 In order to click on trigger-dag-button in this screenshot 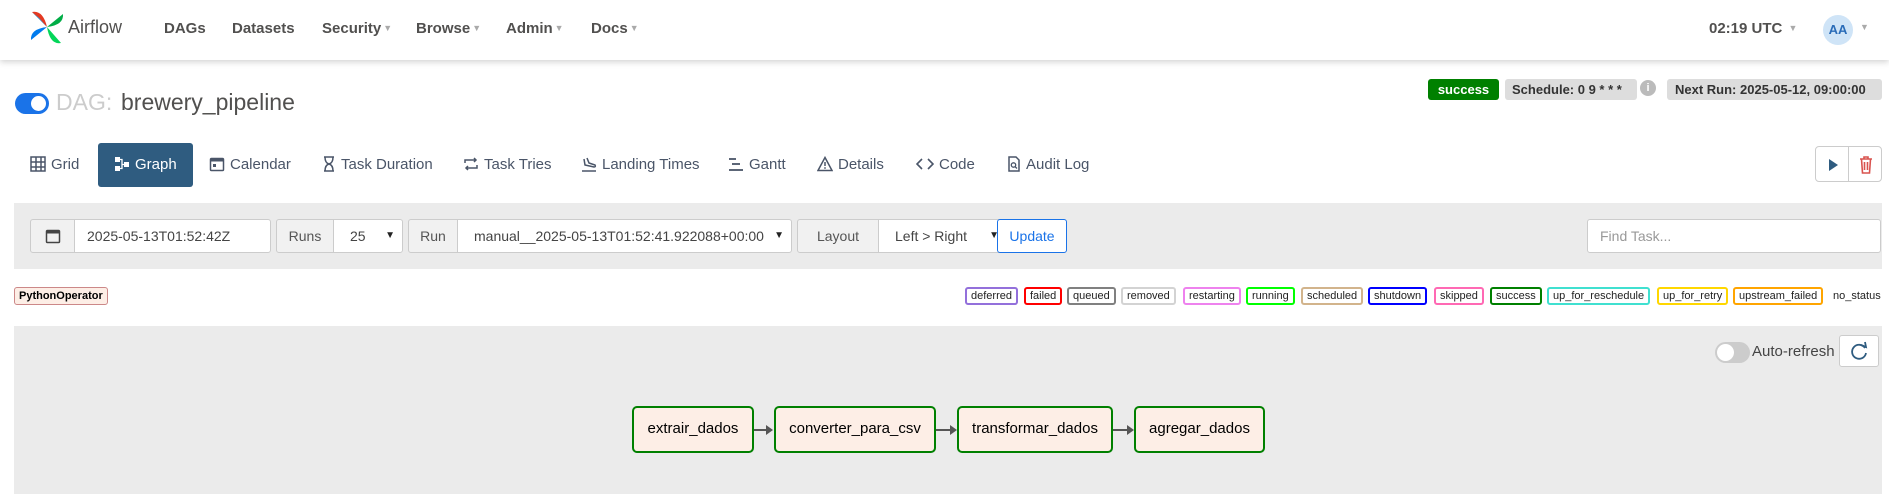, I will do `click(1832, 164)`.